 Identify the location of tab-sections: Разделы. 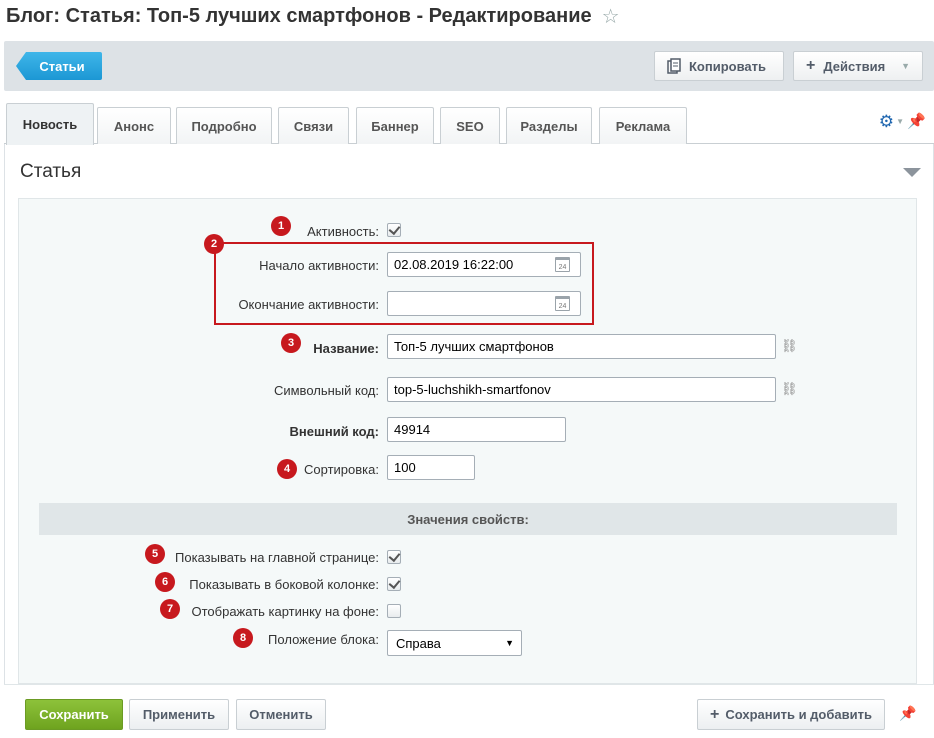
(549, 125).